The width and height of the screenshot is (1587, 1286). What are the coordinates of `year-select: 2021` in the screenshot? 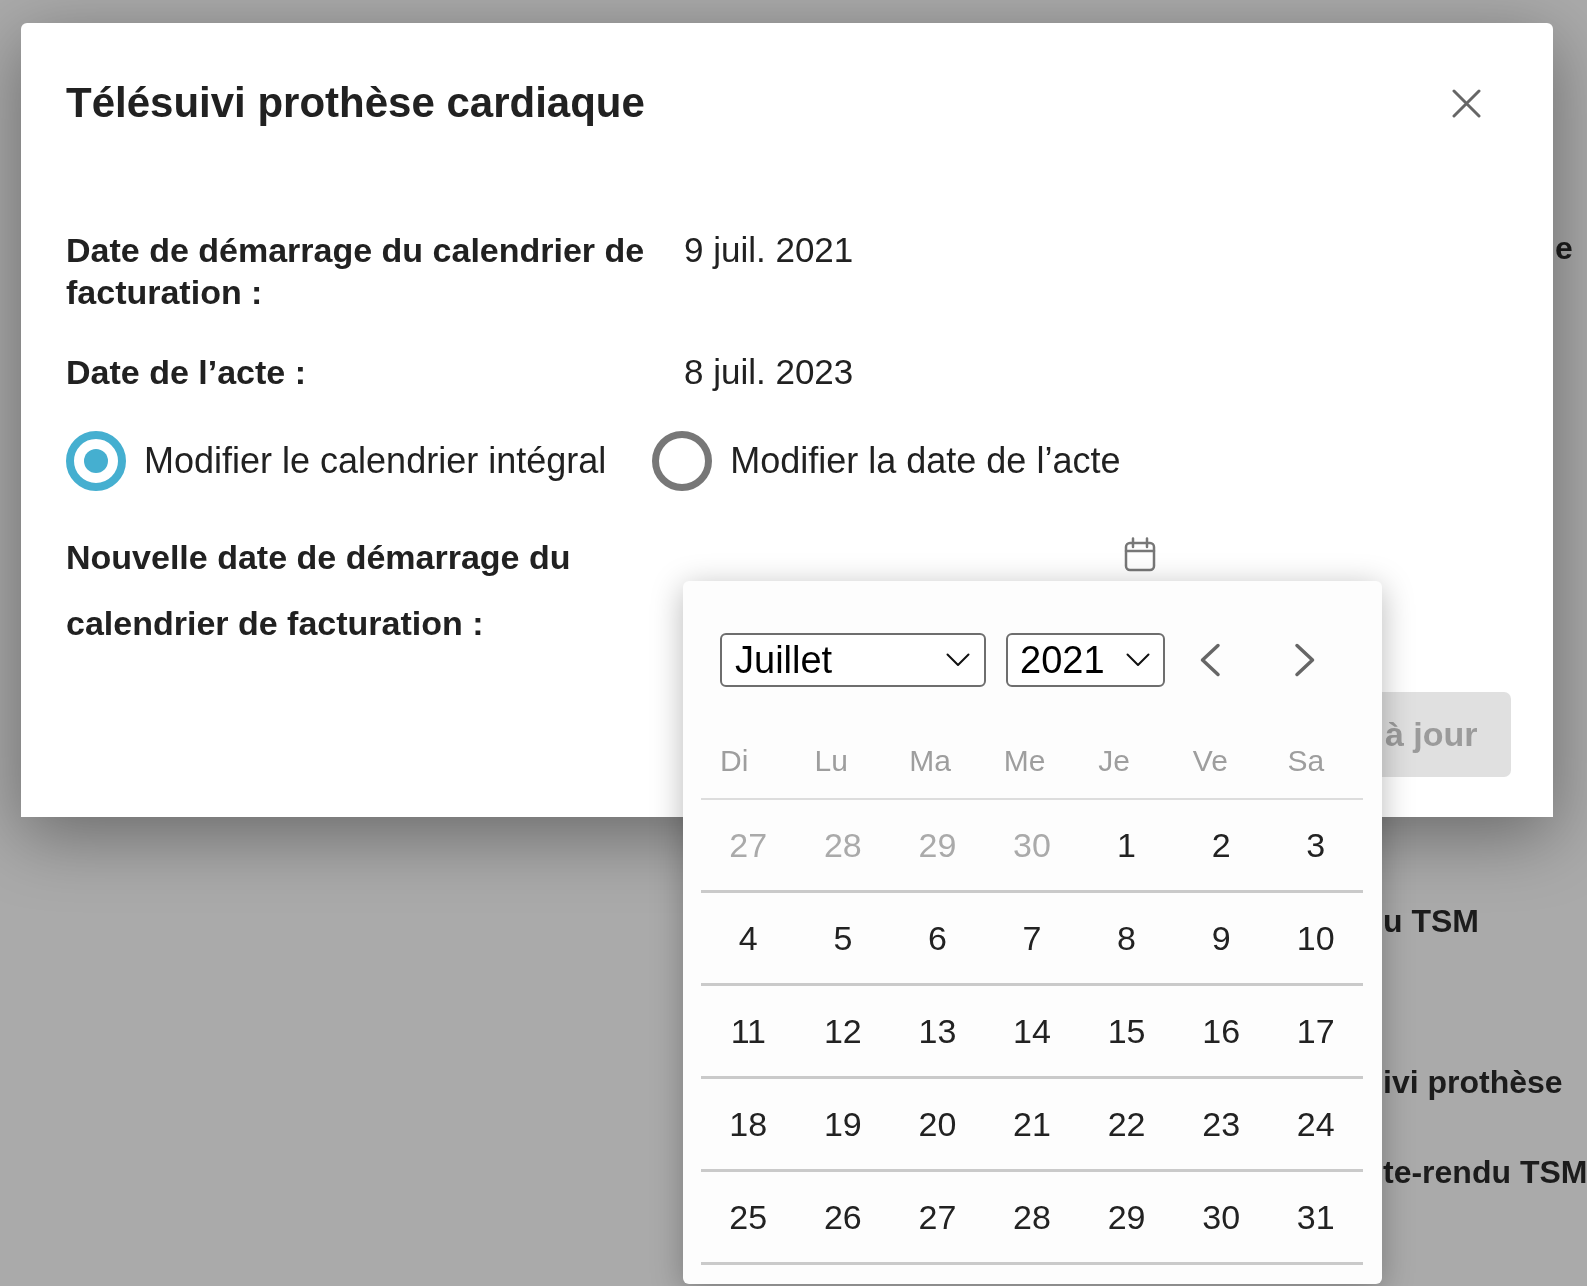 It's located at (1085, 660).